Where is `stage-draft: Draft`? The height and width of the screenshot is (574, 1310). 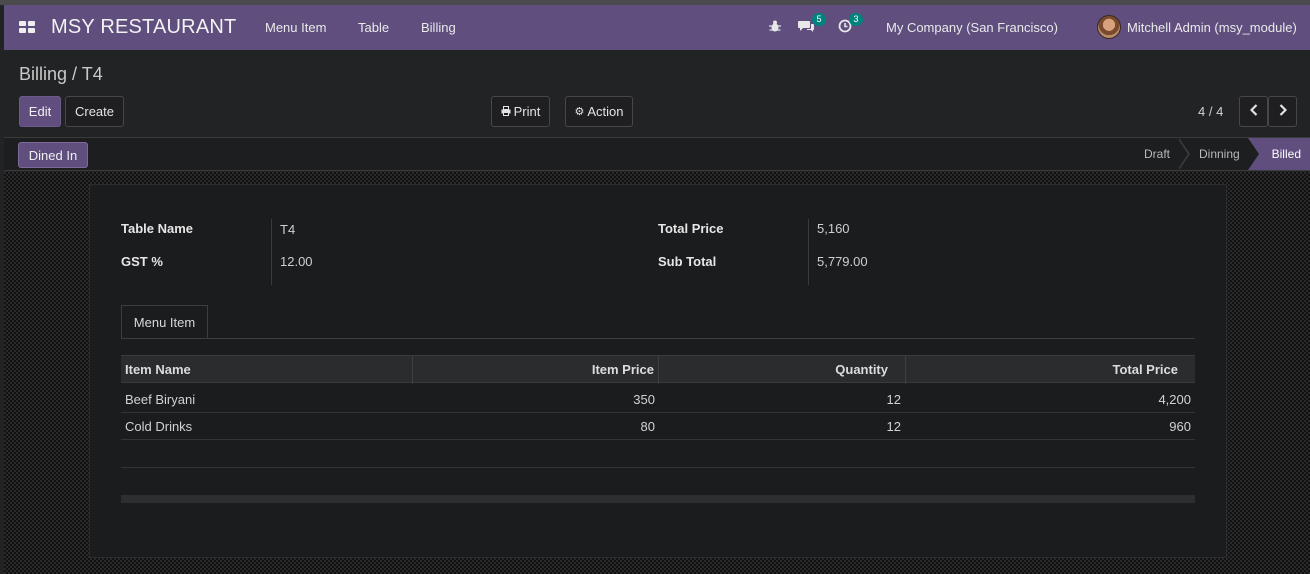 stage-draft: Draft is located at coordinates (1157, 154).